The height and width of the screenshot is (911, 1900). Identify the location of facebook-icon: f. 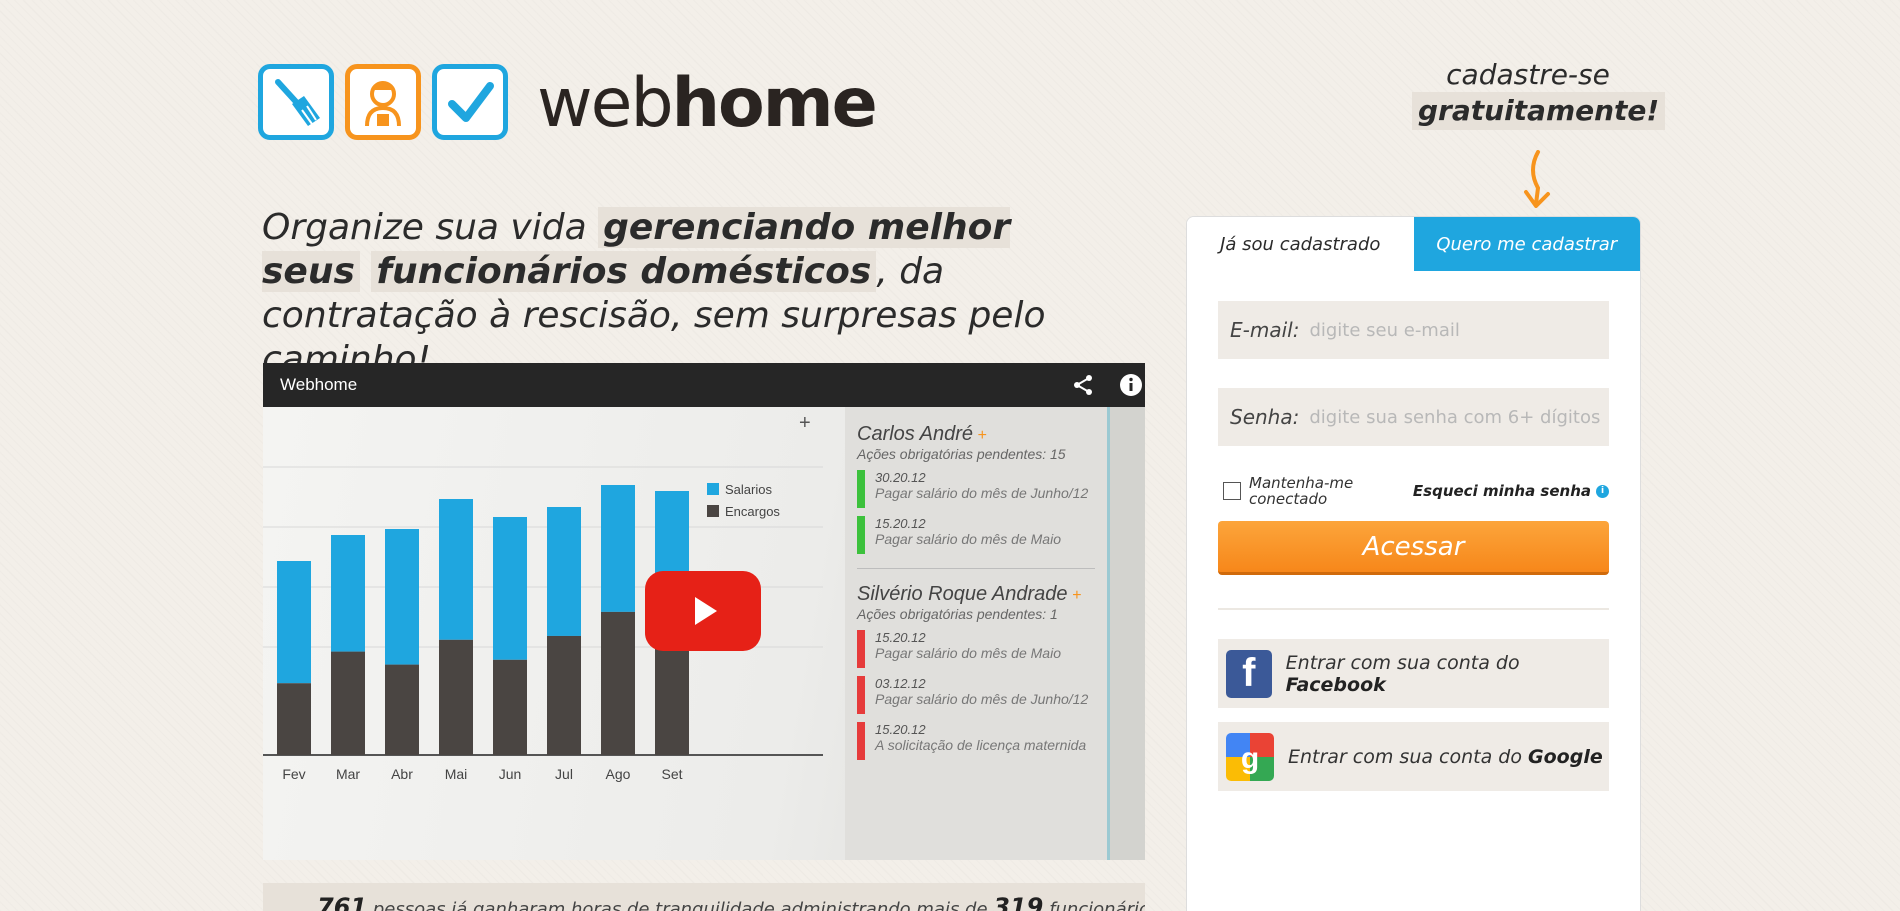
(1249, 673).